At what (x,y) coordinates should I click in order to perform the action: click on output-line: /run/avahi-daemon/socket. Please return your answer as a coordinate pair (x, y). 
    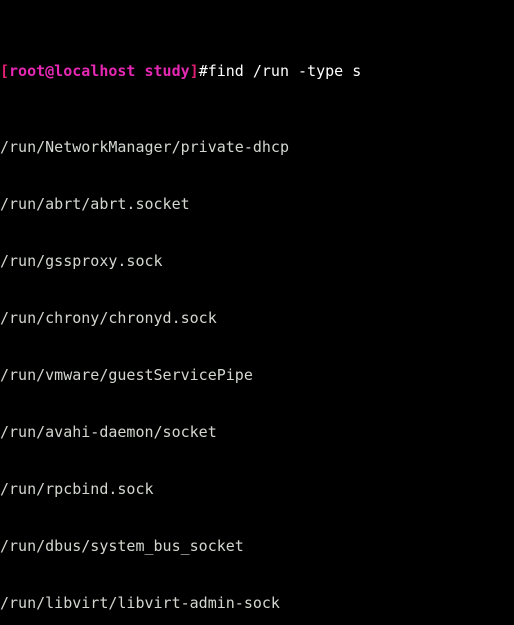
    Looking at the image, I should click on (108, 432).